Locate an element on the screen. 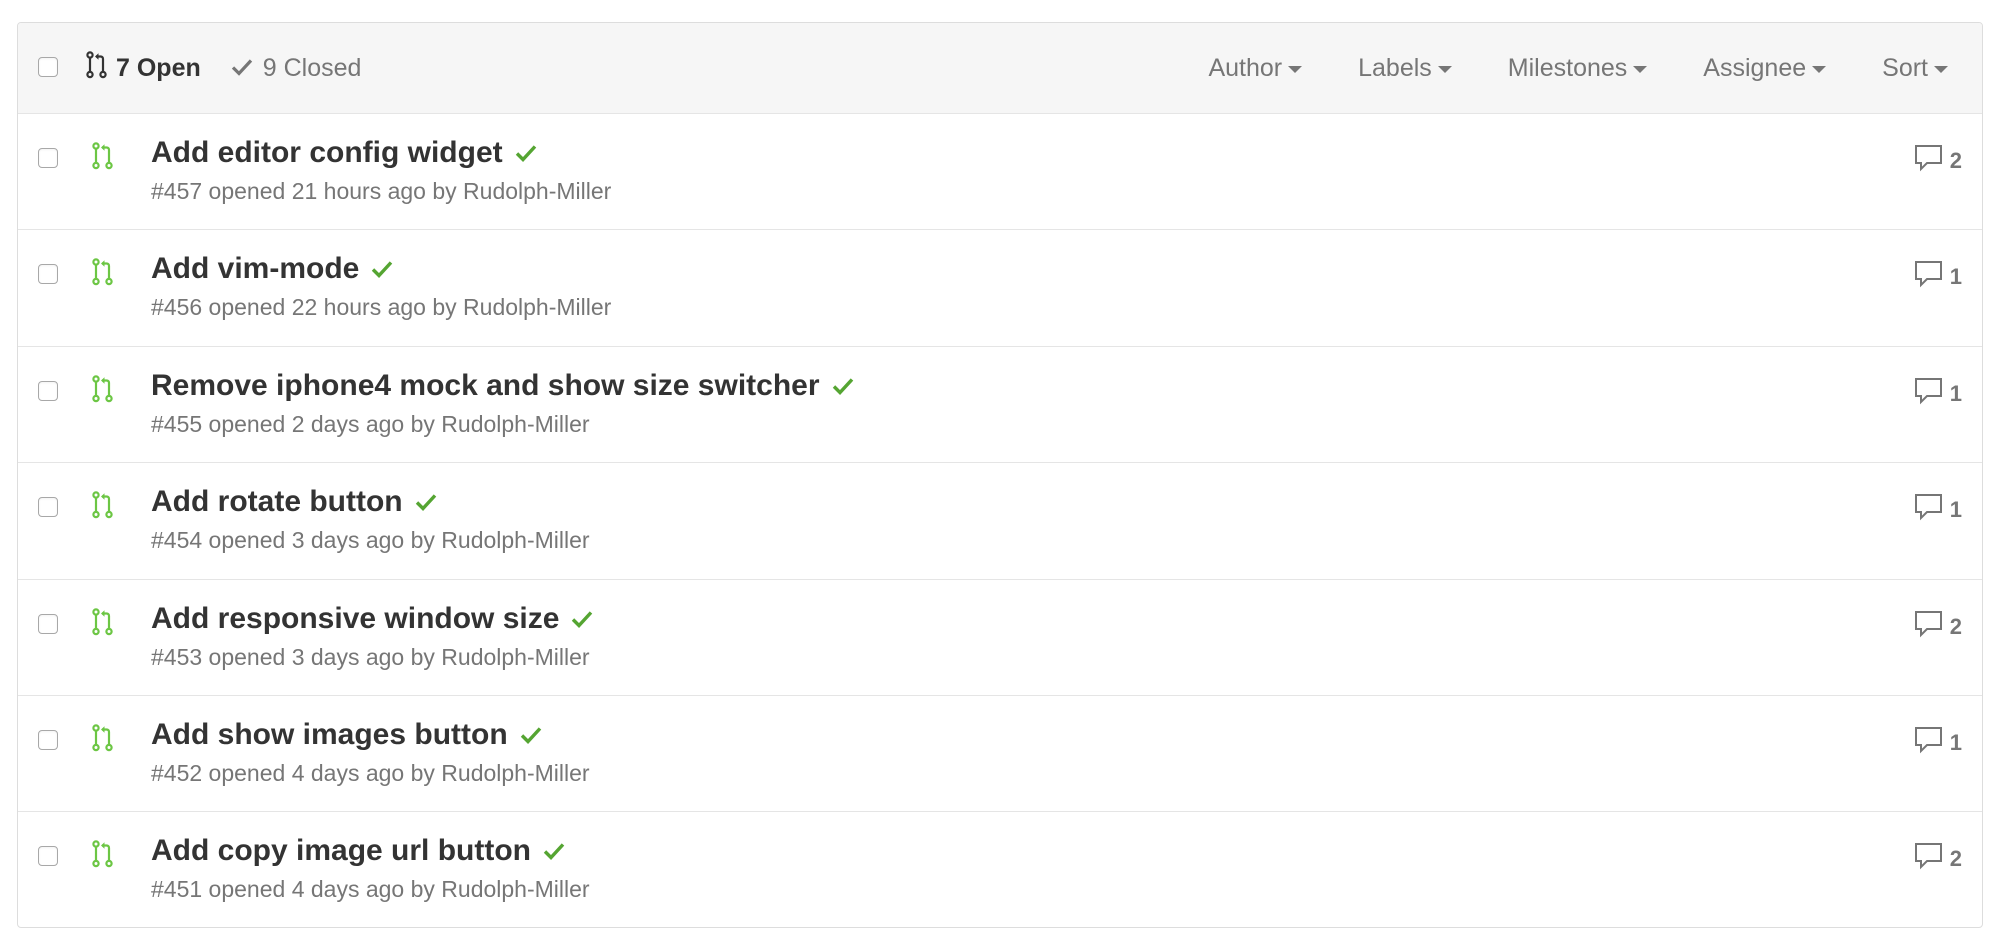 This screenshot has height=950, width=2000. closed-filter-button: 9 Closed is located at coordinates (296, 68).